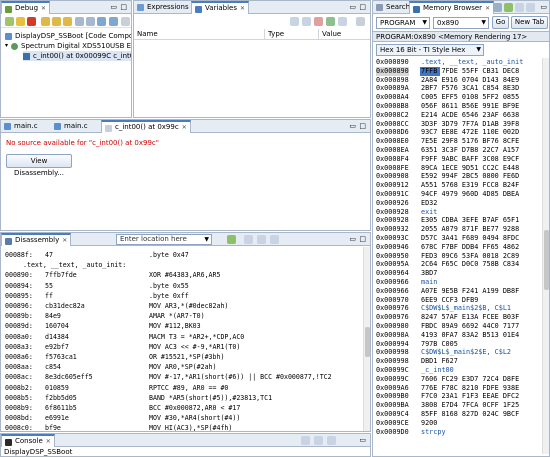 This screenshot has width=550, height=457. Describe the element at coordinates (342, 21) in the screenshot. I see `pin-icon` at that location.